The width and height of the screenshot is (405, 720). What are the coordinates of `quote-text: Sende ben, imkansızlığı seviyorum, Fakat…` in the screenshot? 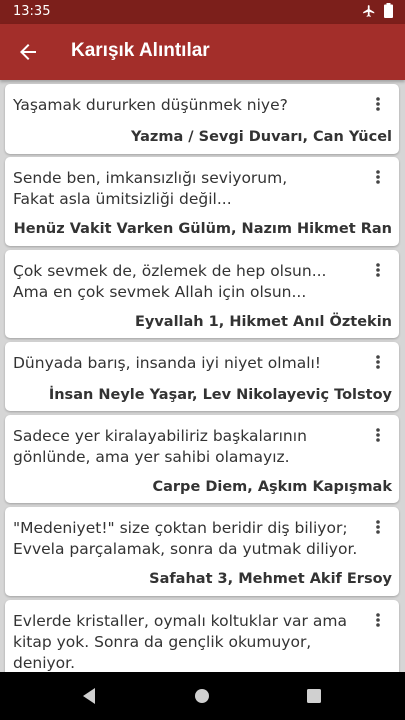 It's located at (150, 188).